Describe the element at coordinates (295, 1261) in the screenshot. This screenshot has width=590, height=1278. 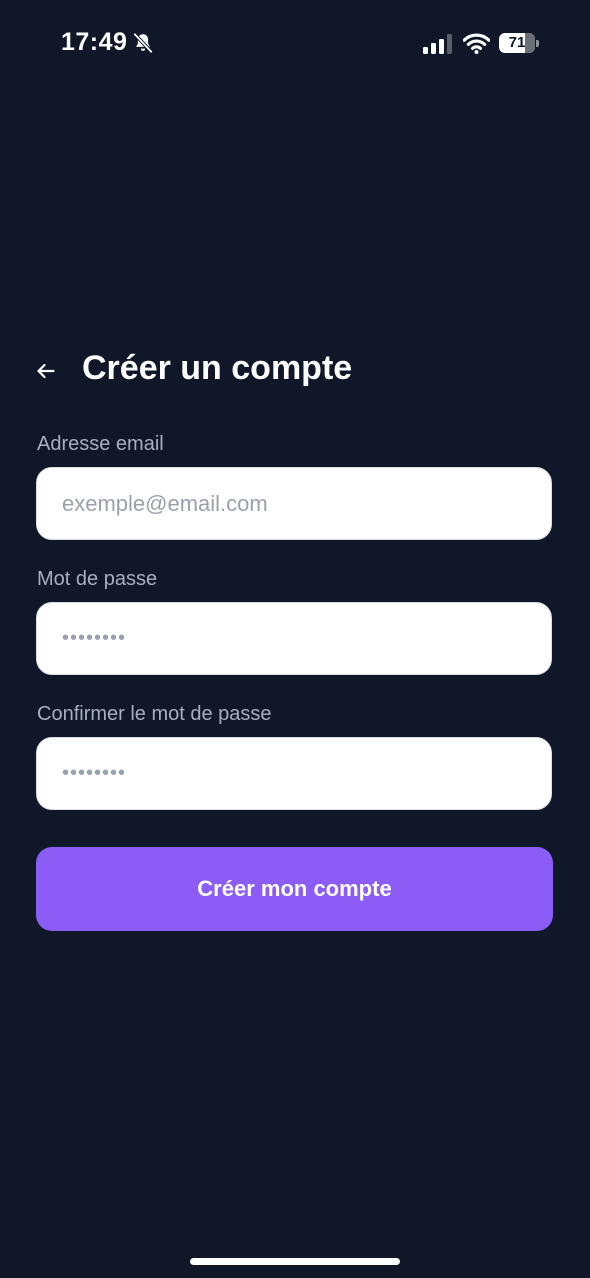
I see `home-indicator` at that location.